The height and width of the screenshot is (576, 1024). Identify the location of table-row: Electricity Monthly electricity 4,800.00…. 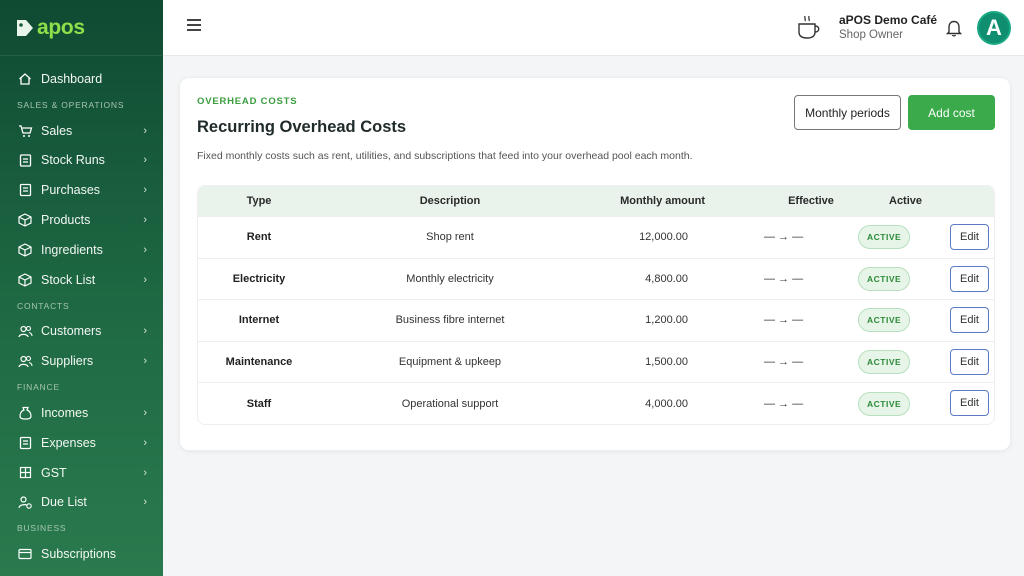
(596, 278).